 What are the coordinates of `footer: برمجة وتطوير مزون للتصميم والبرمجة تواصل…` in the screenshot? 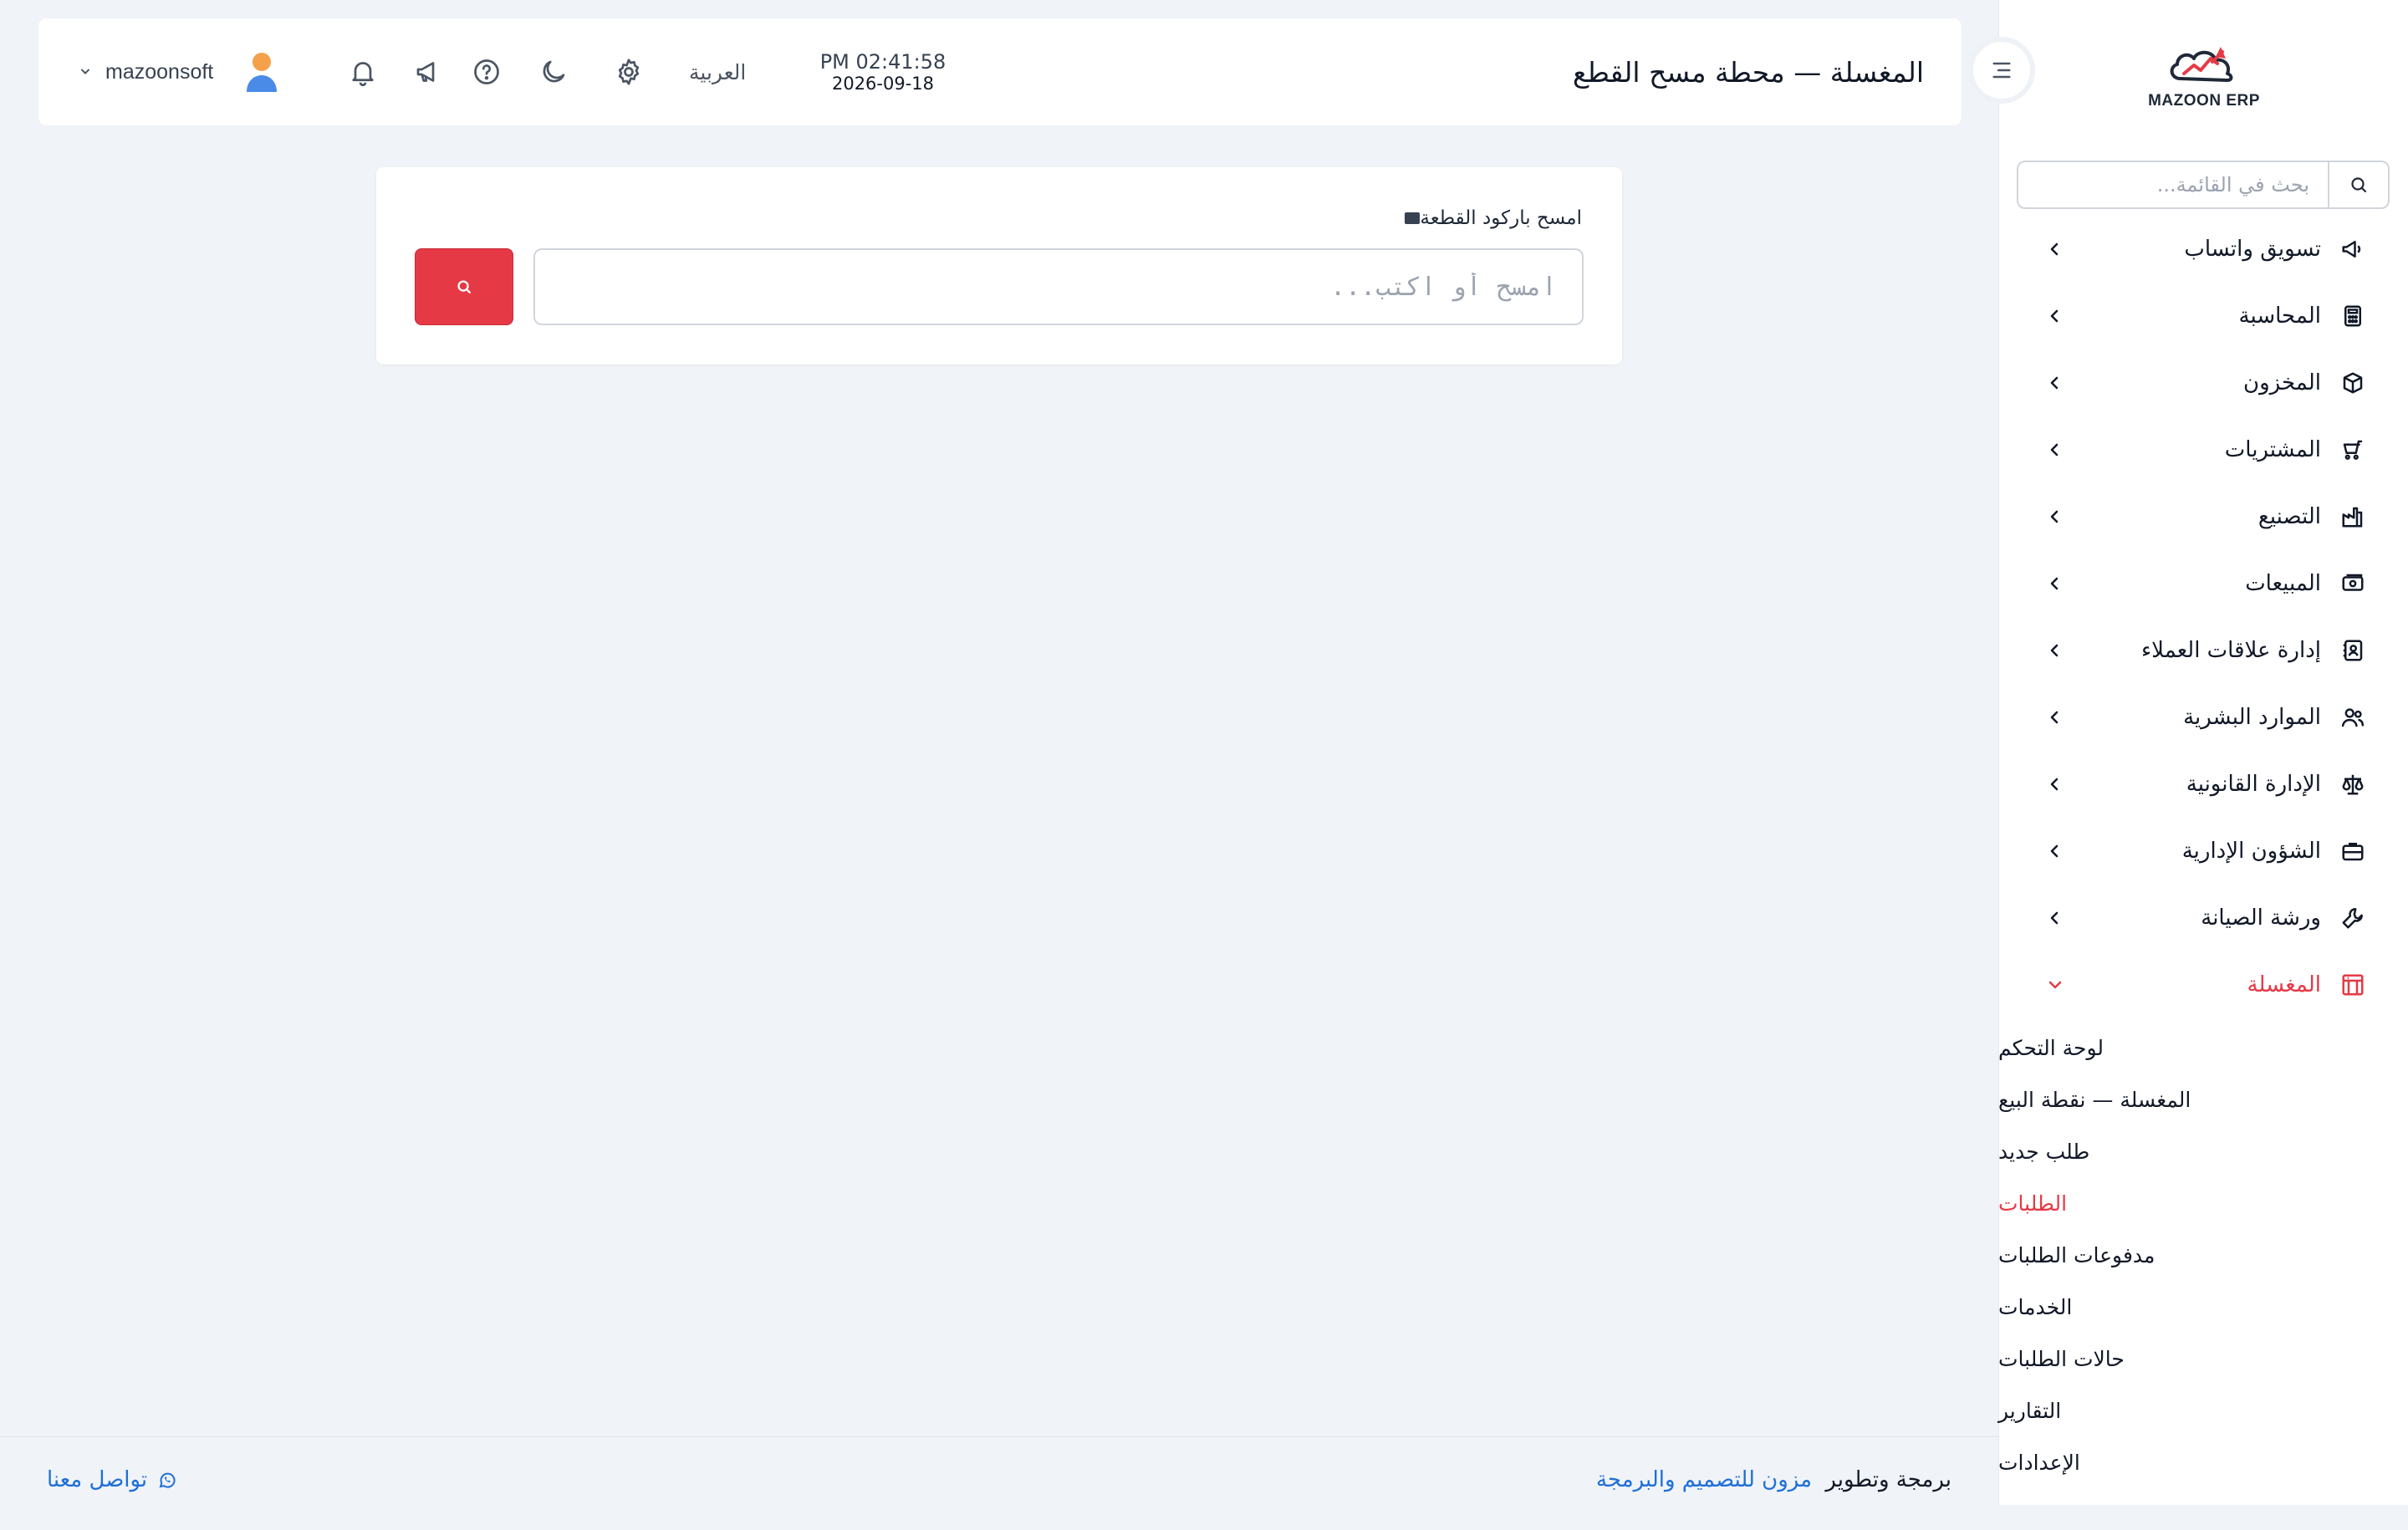 It's located at (999, 1483).